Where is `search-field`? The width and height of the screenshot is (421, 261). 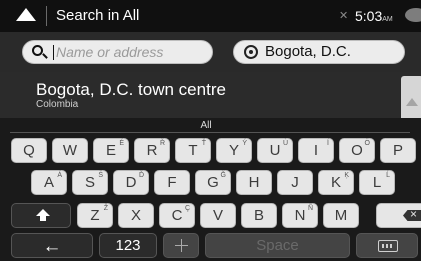 search-field is located at coordinates (117, 52).